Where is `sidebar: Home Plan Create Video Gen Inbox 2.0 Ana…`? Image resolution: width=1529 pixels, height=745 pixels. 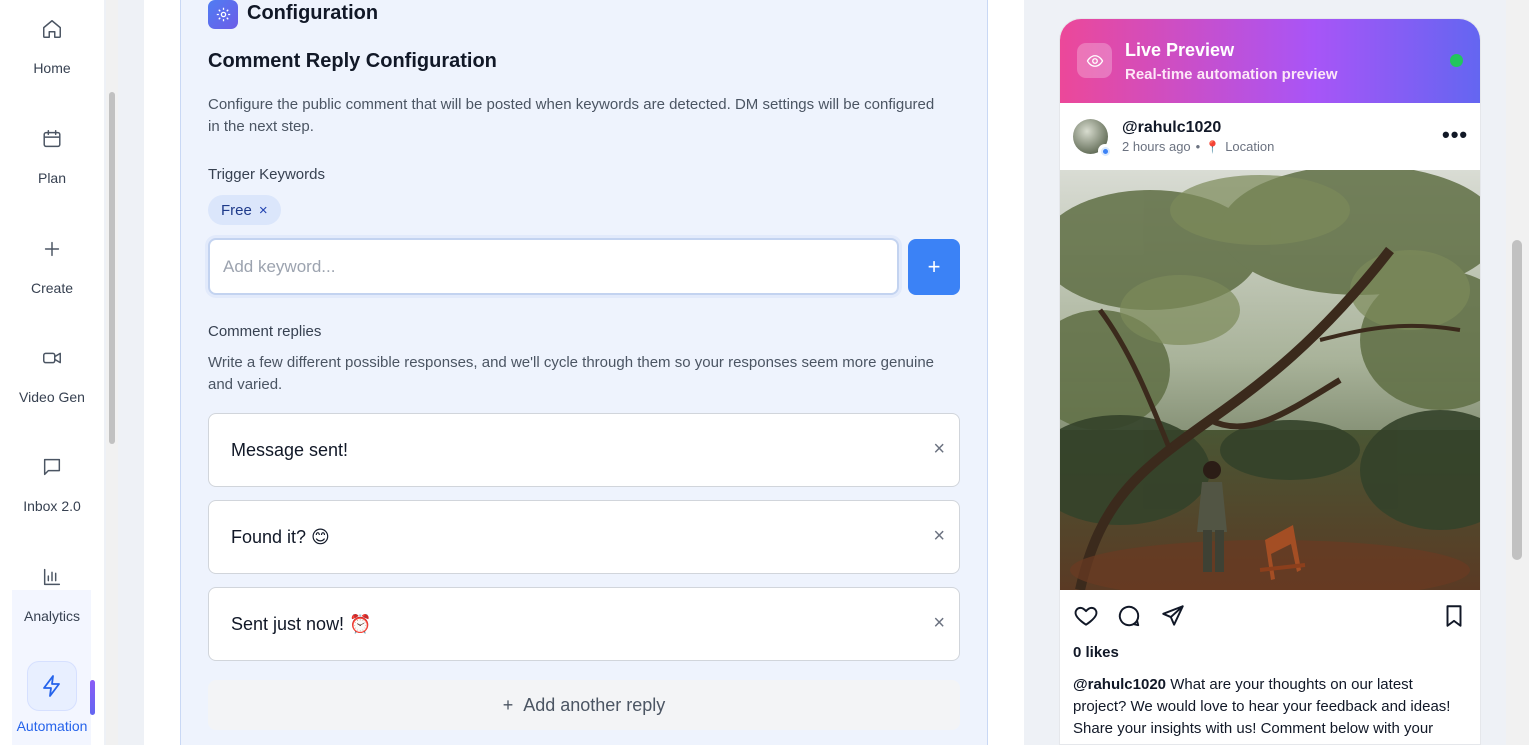
sidebar: Home Plan Create Video Gen Inbox 2.0 Ana… is located at coordinates (52, 372).